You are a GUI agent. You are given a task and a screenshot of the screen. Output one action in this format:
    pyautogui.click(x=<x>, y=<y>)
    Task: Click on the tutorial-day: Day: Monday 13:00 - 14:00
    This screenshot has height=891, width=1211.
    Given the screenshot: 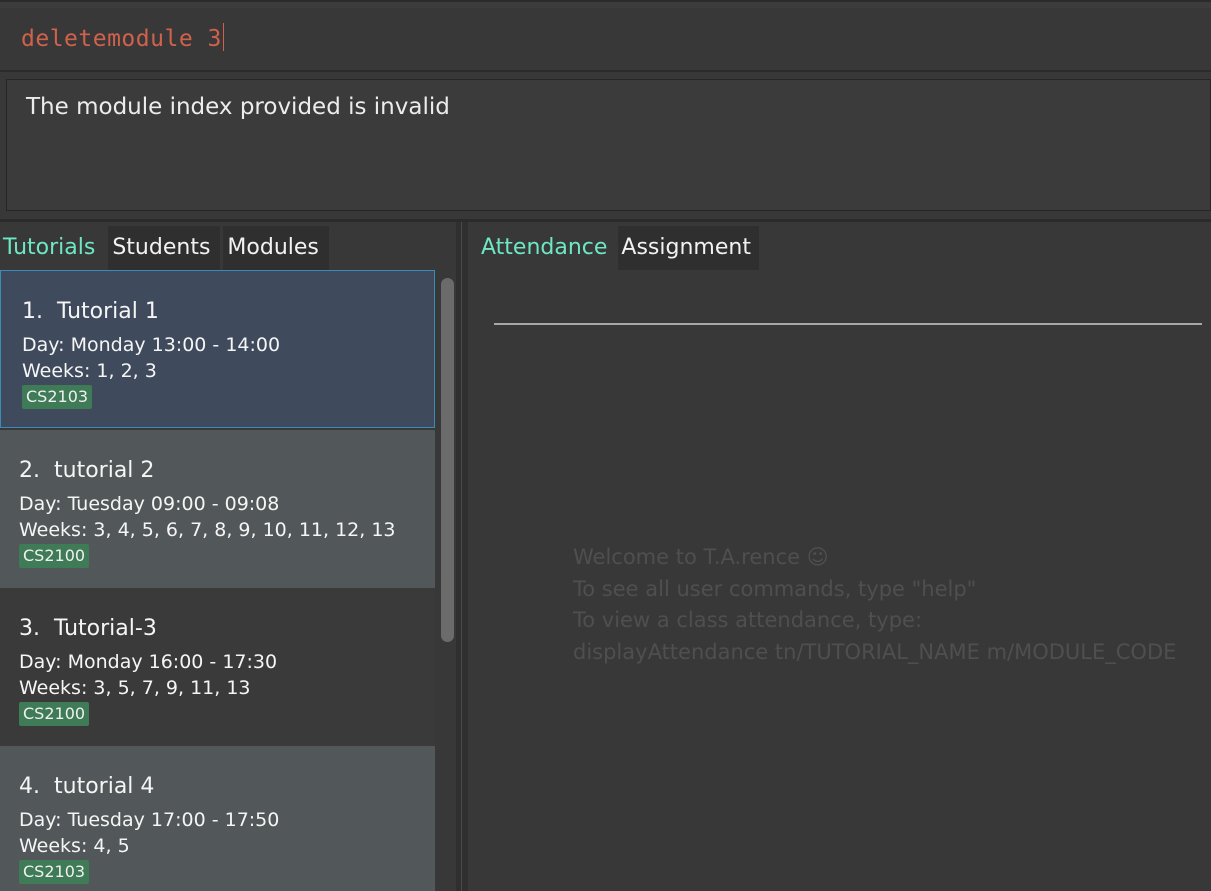 What is the action you would take?
    pyautogui.click(x=151, y=345)
    